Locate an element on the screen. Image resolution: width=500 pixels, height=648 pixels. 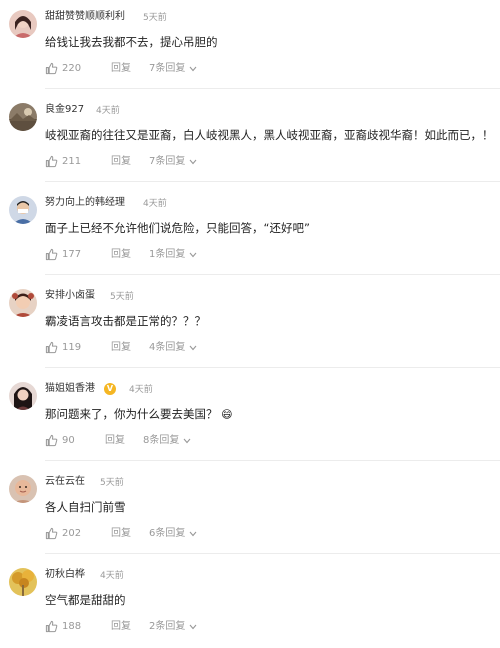
view-replies-button: 6条回复 is located at coordinates (173, 534).